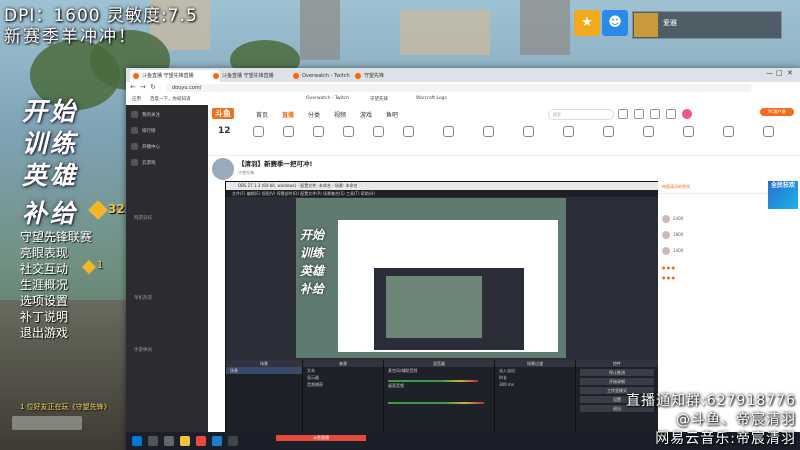  I want to click on menu-play: 开始, so click(50, 110).